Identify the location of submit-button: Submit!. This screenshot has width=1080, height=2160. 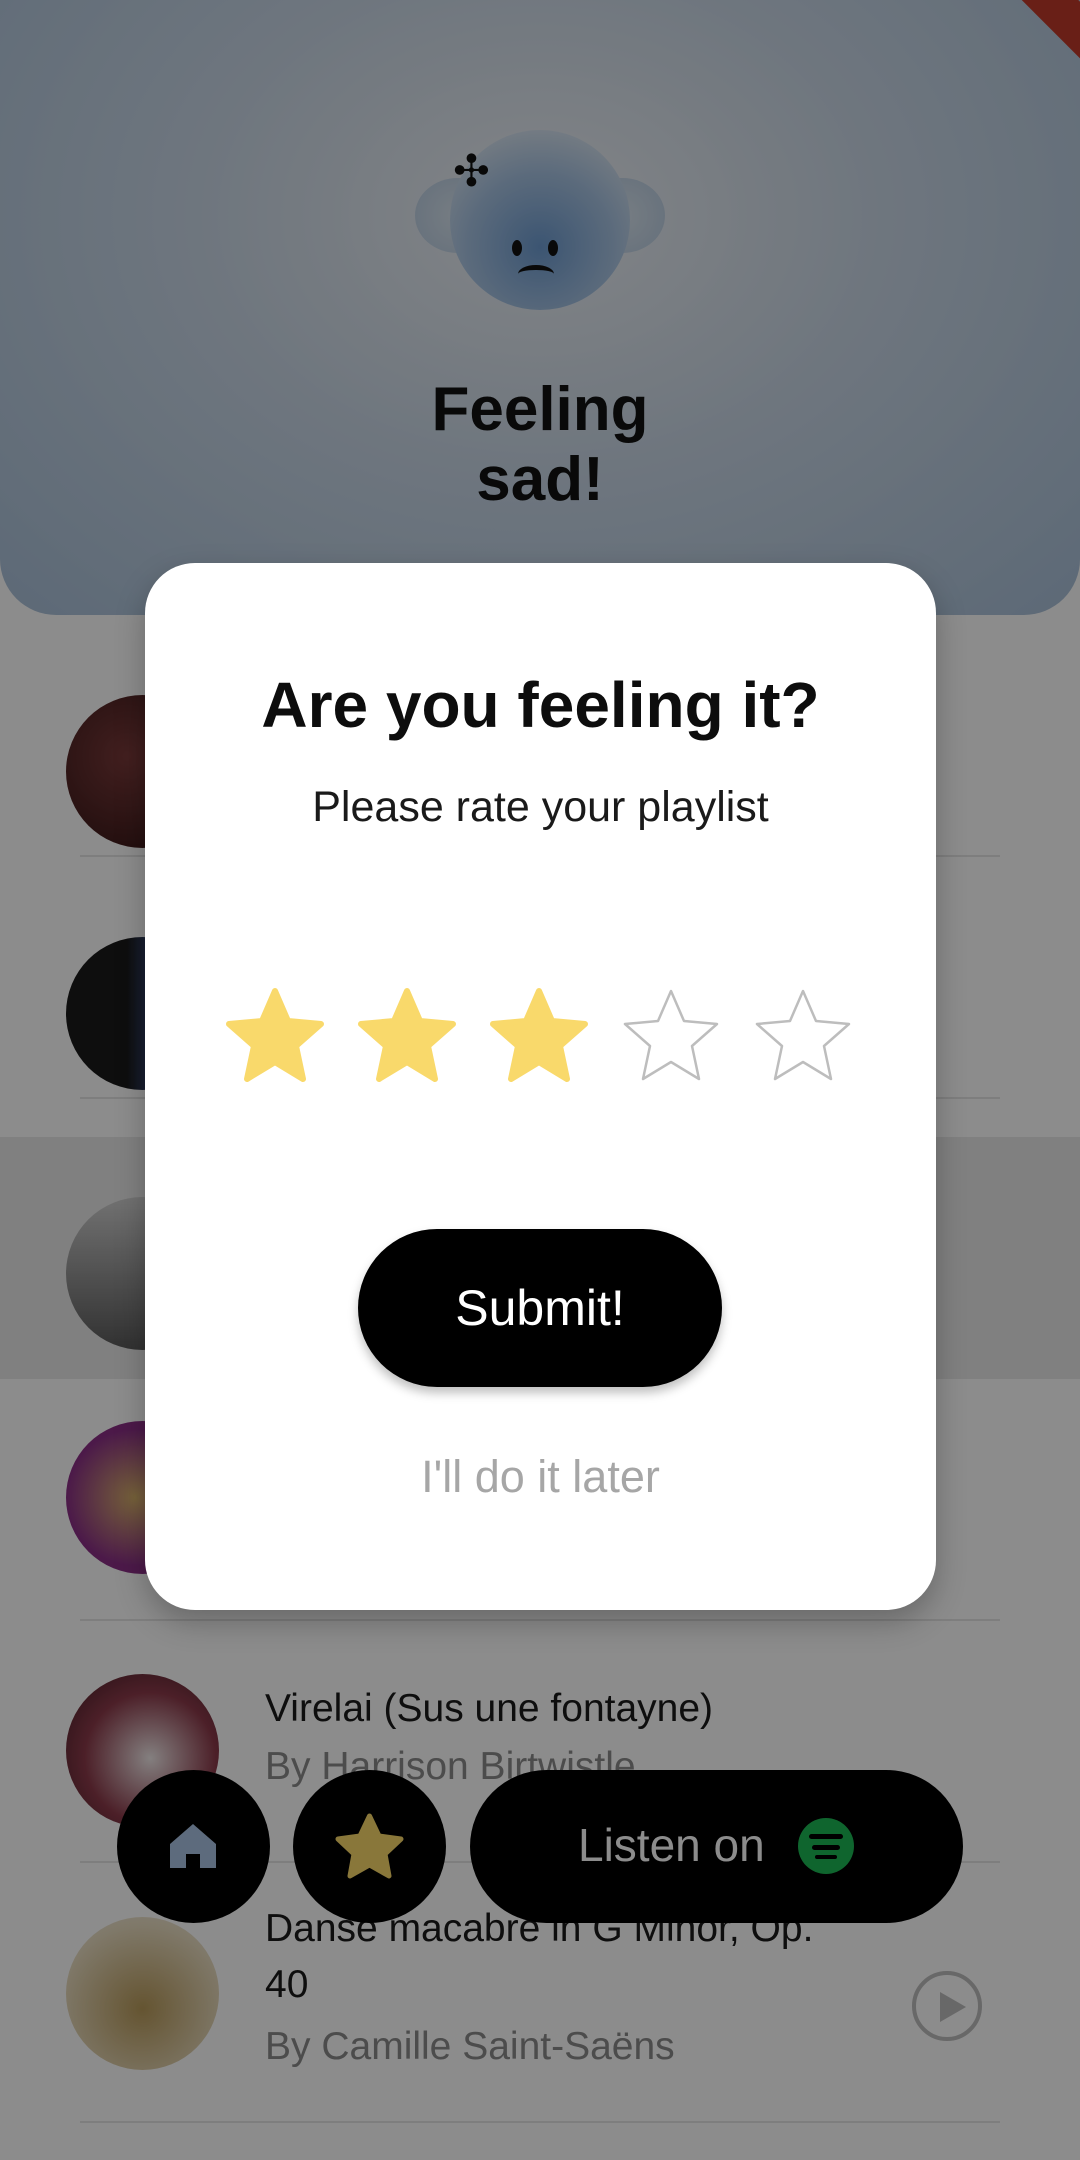
(540, 1308).